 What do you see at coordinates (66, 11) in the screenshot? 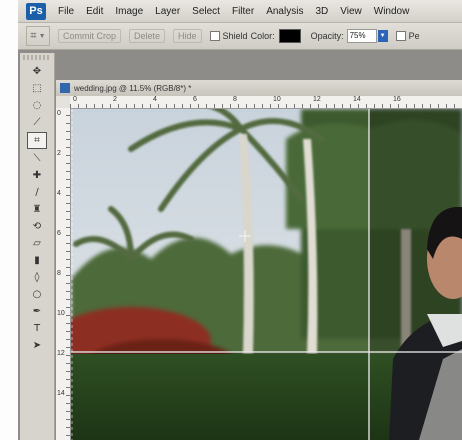
I see `menu-file: File` at bounding box center [66, 11].